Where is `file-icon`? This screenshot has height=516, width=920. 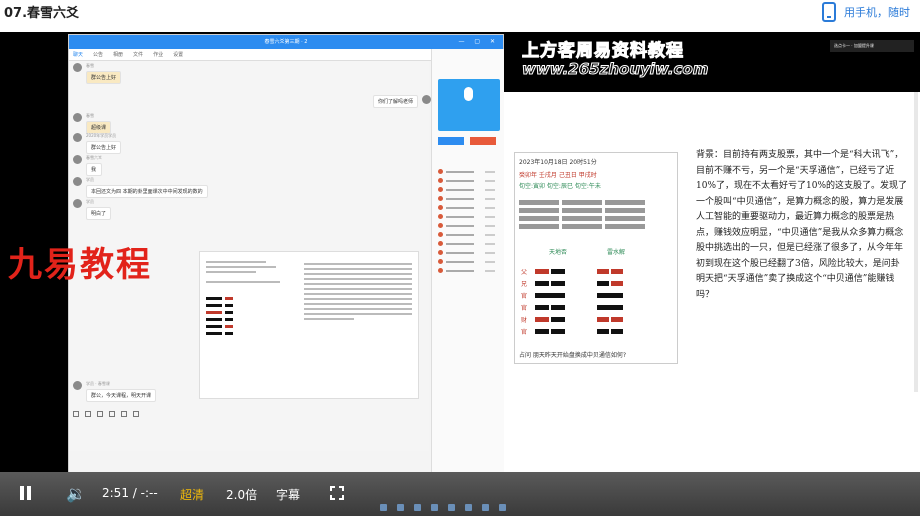 file-icon is located at coordinates (112, 414).